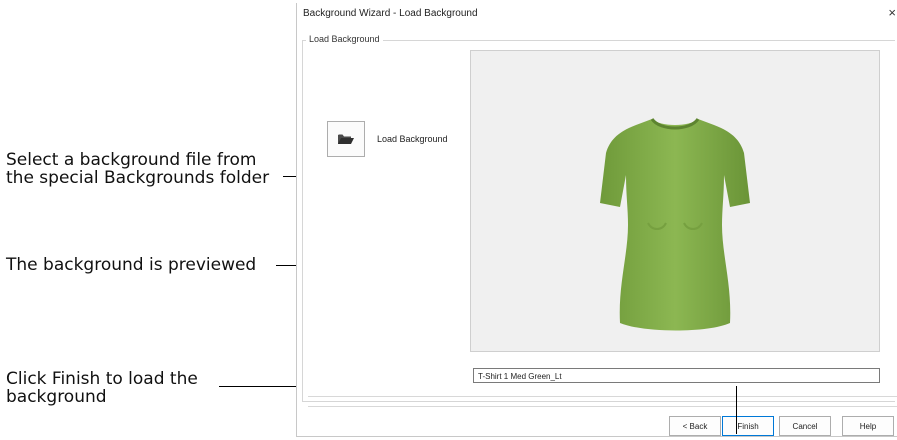 Image resolution: width=897 pixels, height=440 pixels. I want to click on file-name-field: T-Shirt 1 Med Green_Lt, so click(676, 375).